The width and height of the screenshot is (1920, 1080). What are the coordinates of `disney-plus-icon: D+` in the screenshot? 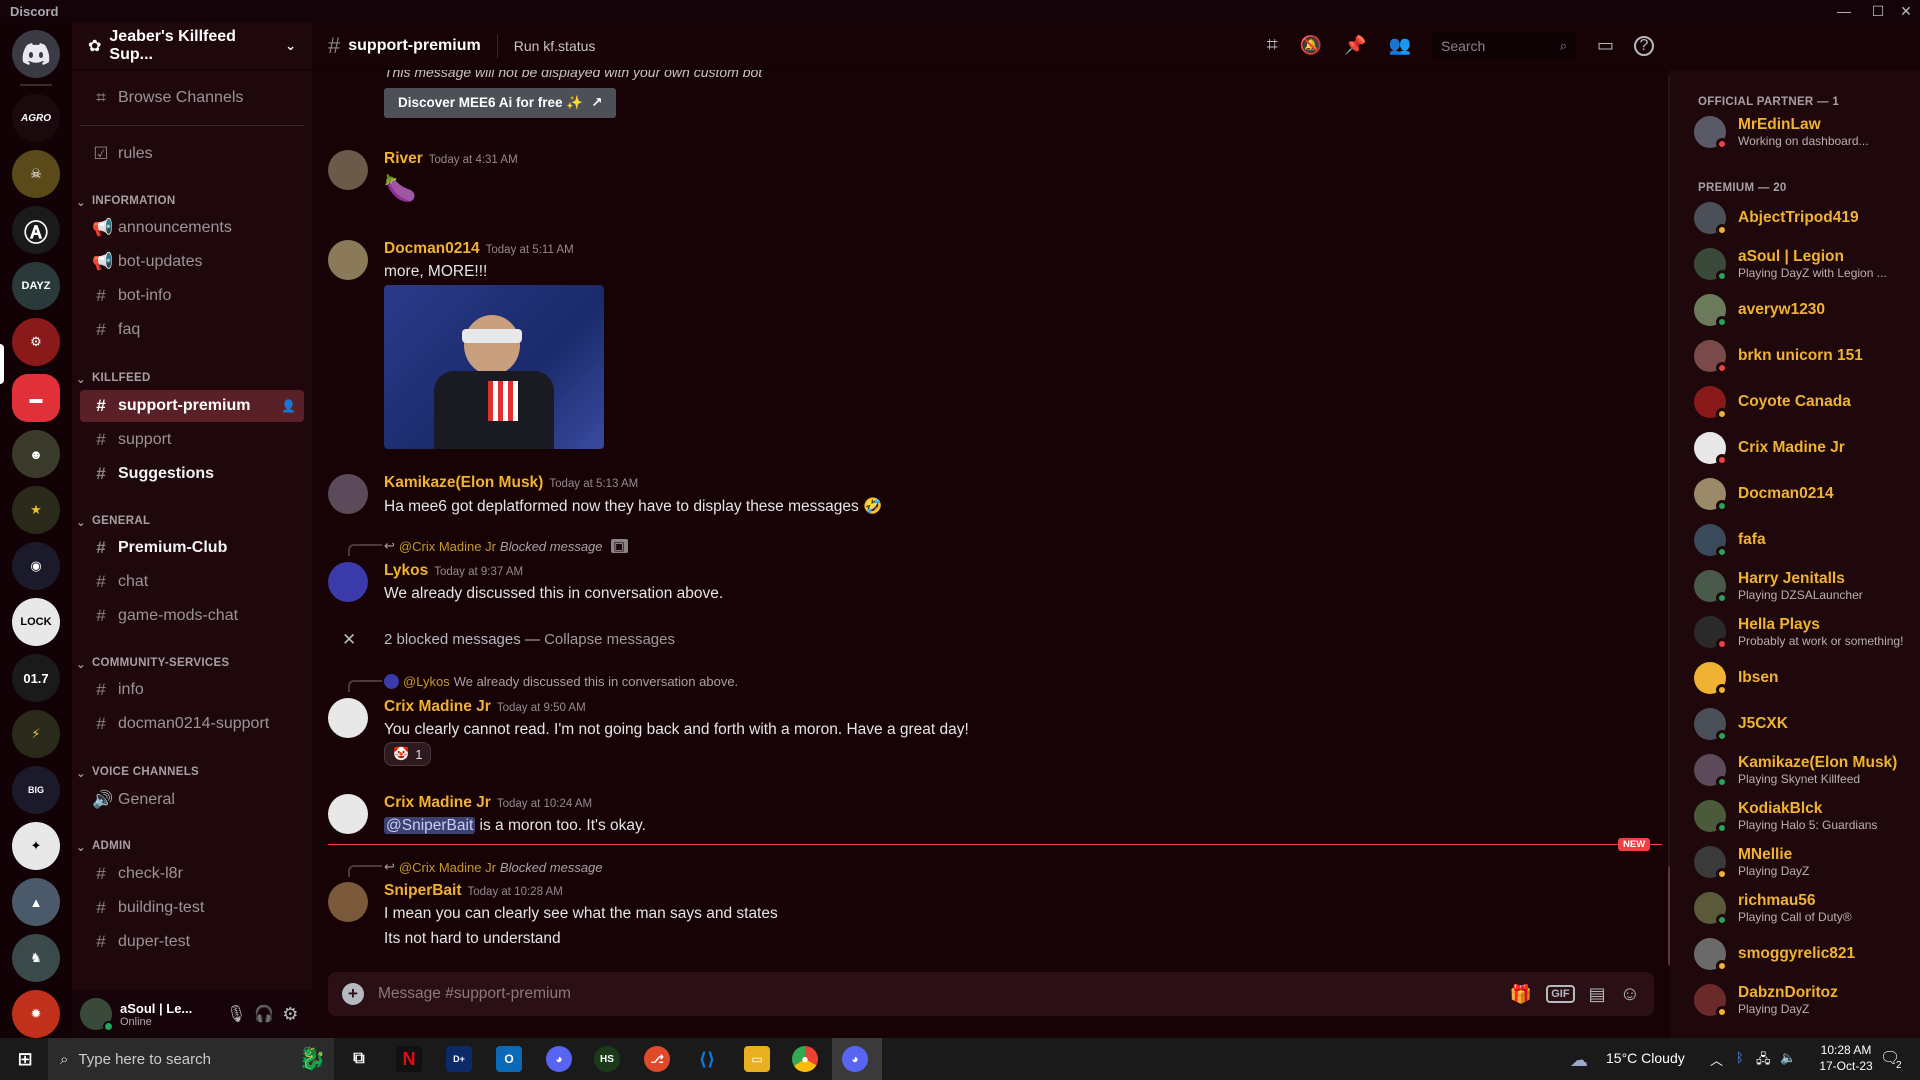 It's located at (459, 1059).